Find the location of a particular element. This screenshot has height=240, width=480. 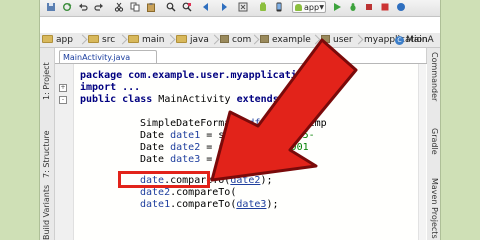

run-config-dropdown: app ▼ is located at coordinates (309, 7).